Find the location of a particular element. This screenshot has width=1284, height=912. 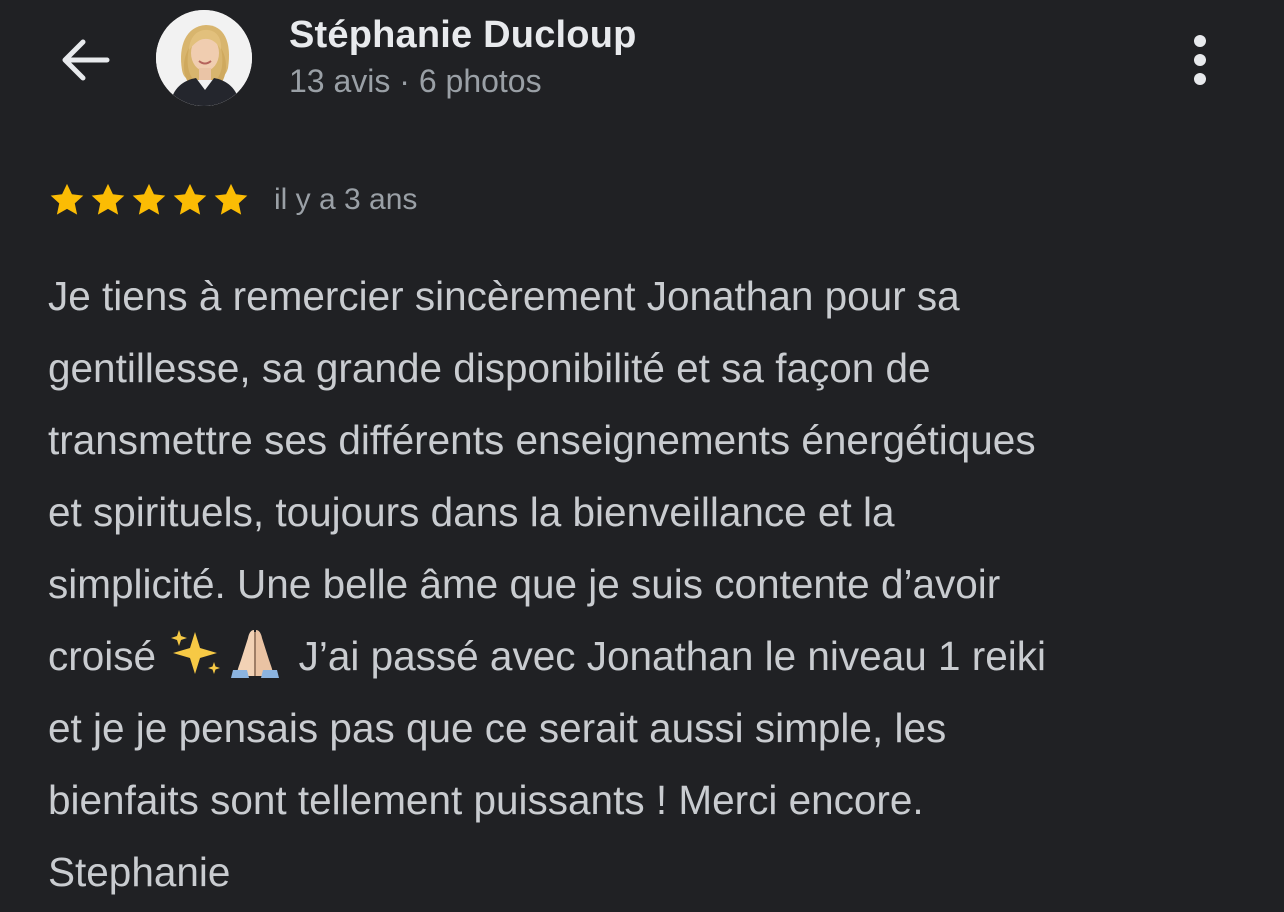

review-line-text: croisé is located at coordinates (102, 656).